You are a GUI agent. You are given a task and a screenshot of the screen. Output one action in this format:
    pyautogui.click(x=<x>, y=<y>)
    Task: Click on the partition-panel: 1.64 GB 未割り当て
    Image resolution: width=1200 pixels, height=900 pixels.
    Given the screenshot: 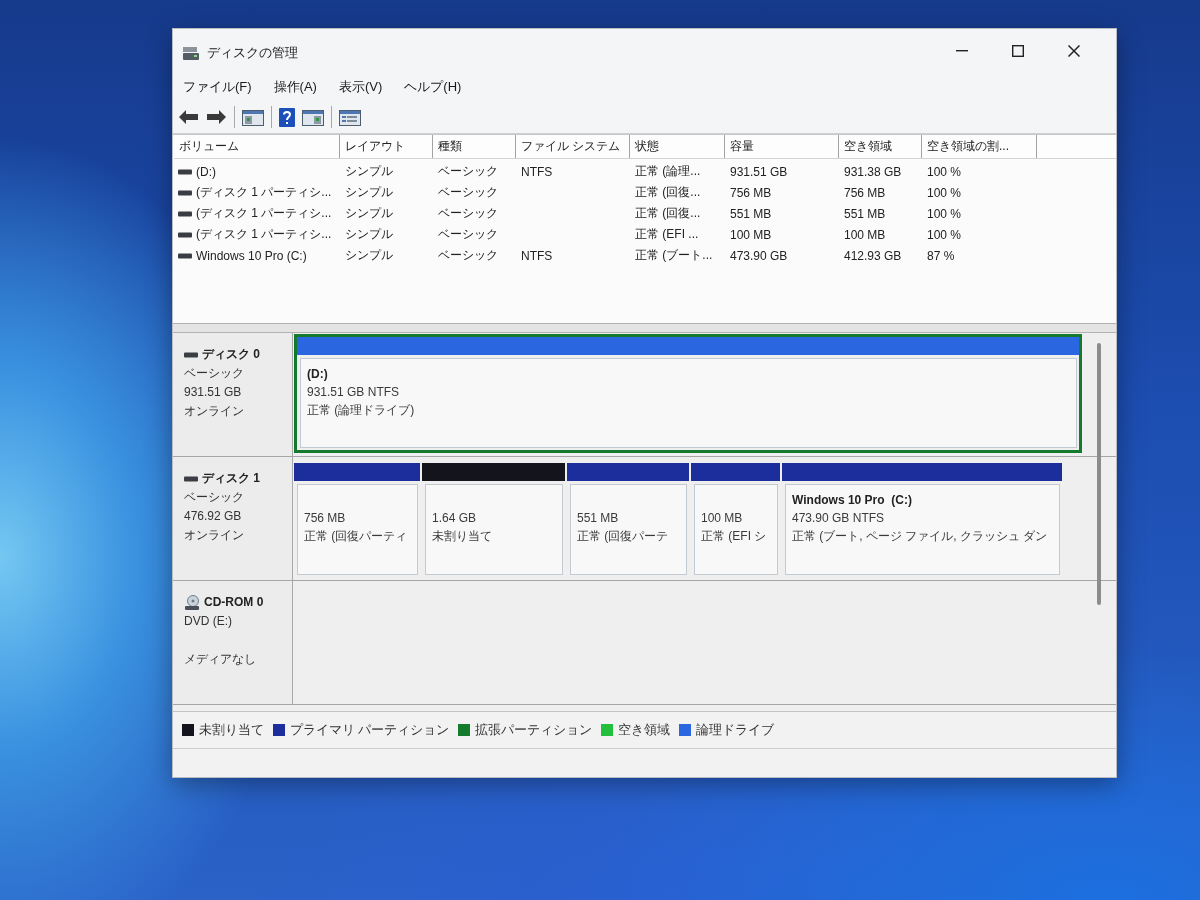 What is the action you would take?
    pyautogui.click(x=494, y=529)
    